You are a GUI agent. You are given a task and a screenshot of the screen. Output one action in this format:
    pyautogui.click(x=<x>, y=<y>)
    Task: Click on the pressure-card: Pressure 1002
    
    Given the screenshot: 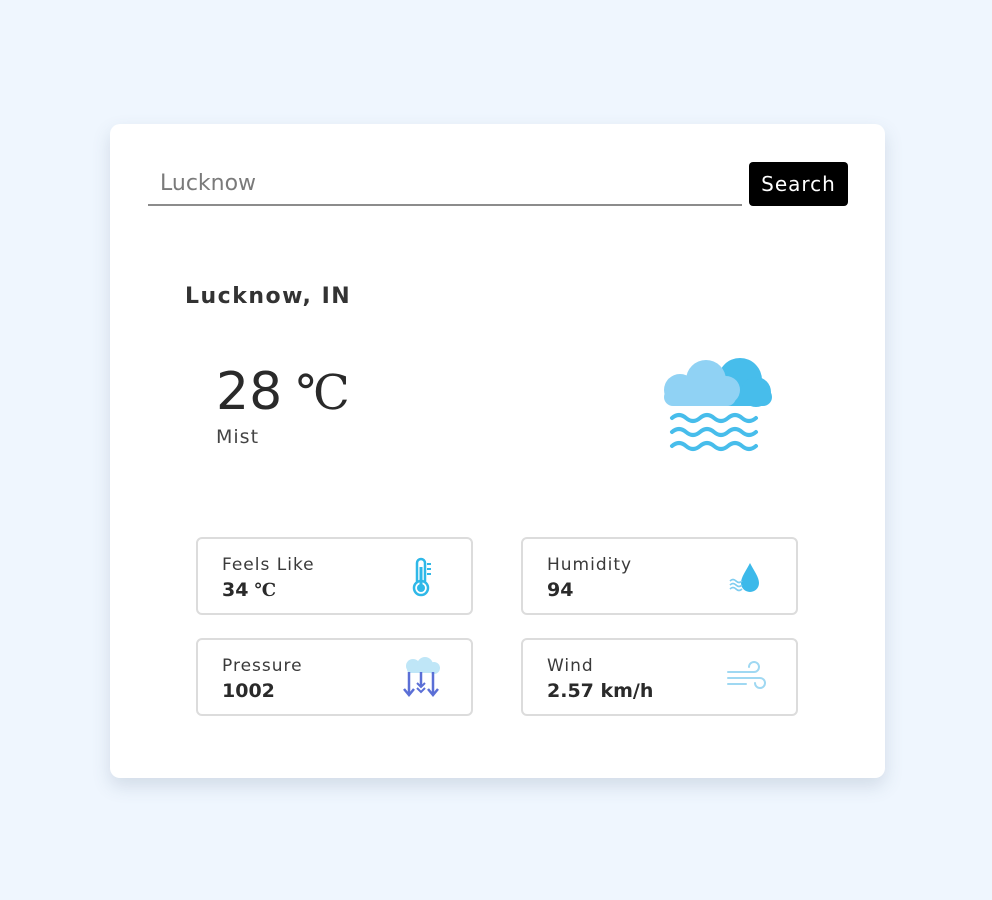 What is the action you would take?
    pyautogui.click(x=334, y=677)
    